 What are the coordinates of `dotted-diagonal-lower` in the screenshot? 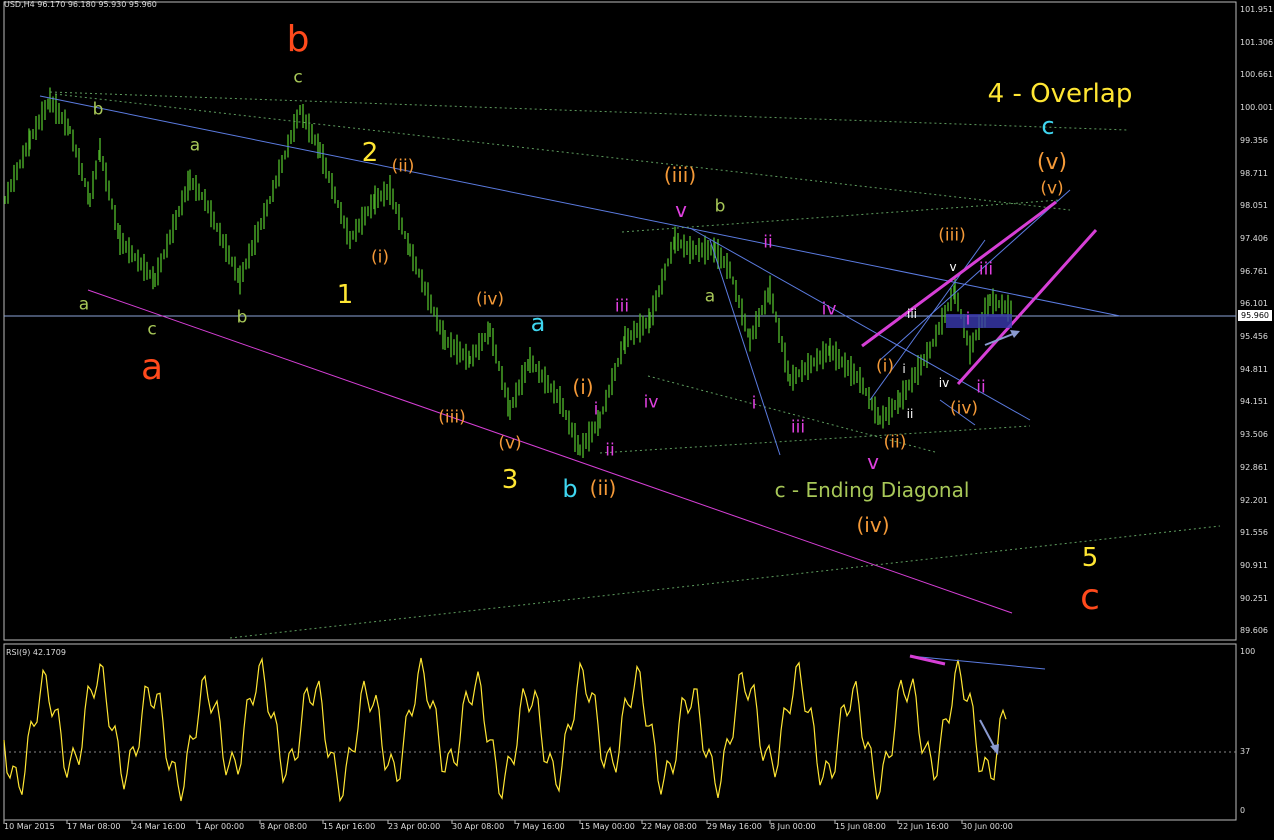 It's located at (815, 439).